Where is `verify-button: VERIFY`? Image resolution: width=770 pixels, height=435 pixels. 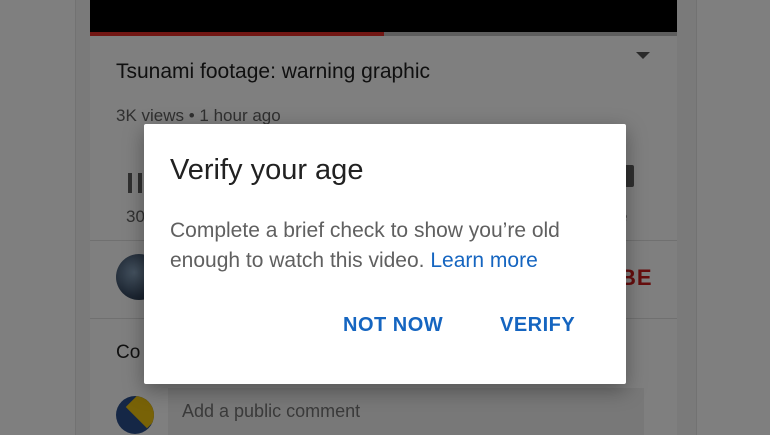 verify-button: VERIFY is located at coordinates (537, 325).